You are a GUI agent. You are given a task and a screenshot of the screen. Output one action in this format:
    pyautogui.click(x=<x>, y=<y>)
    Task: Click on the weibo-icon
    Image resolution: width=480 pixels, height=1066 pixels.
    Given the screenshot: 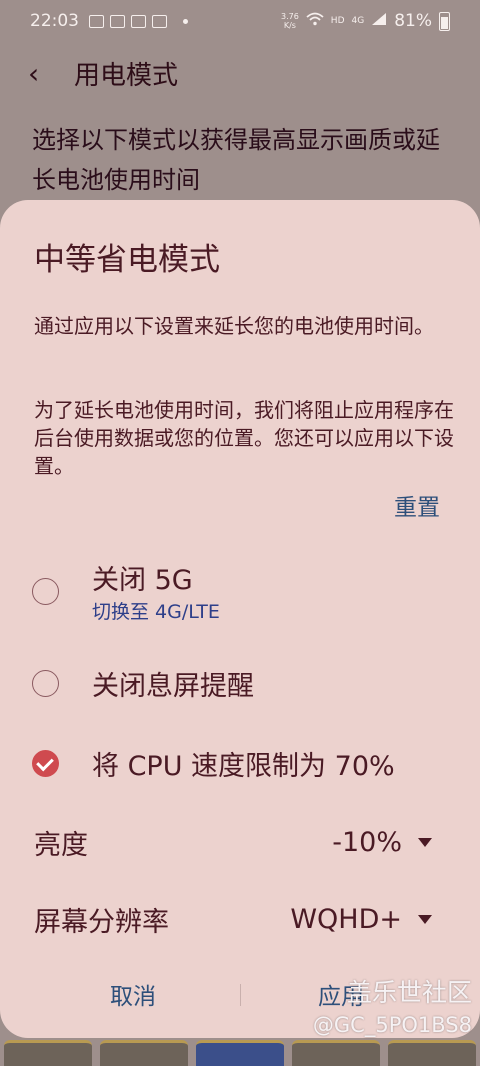 What is the action you would take?
    pyautogui.click(x=117, y=21)
    